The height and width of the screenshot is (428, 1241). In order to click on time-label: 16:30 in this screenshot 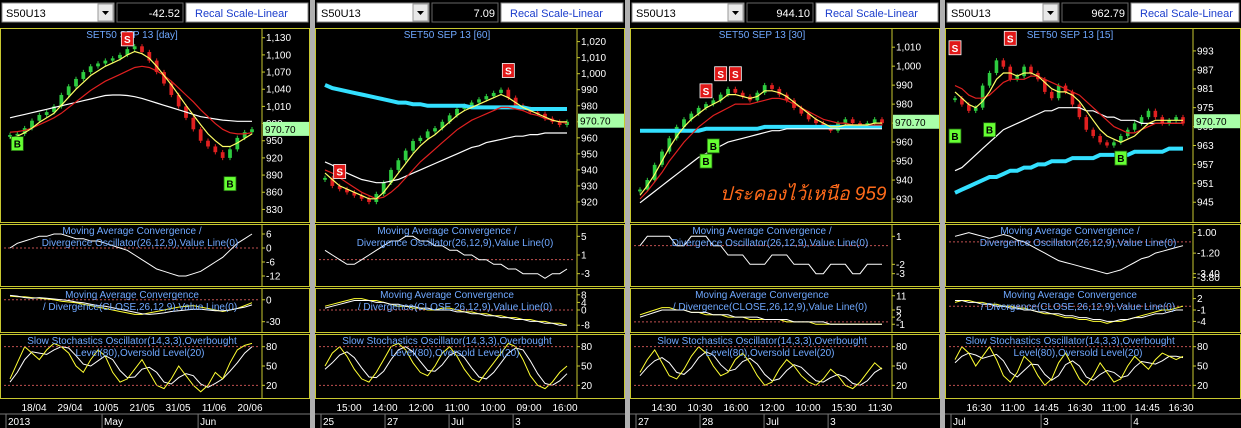, I will do `click(1079, 408)`.